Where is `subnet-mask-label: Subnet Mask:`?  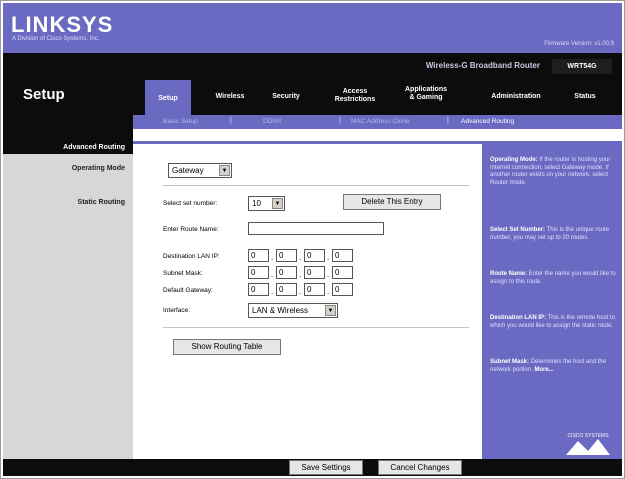 subnet-mask-label: Subnet Mask: is located at coordinates (183, 273).